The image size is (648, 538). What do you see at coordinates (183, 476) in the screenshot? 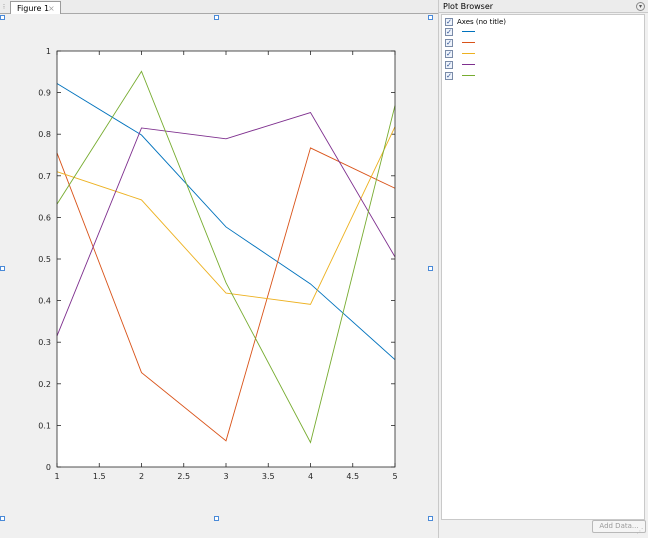
I see `x-tick-label: 2.5` at bounding box center [183, 476].